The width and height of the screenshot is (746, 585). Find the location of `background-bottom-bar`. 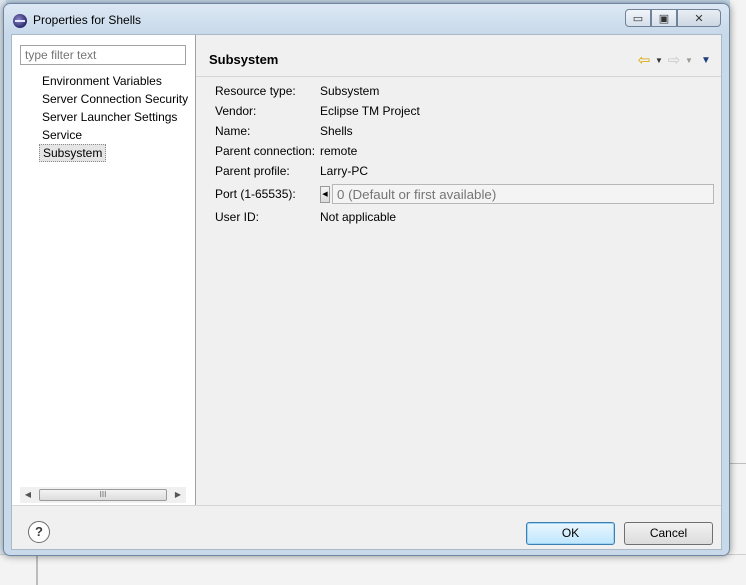

background-bottom-bar is located at coordinates (373, 569).